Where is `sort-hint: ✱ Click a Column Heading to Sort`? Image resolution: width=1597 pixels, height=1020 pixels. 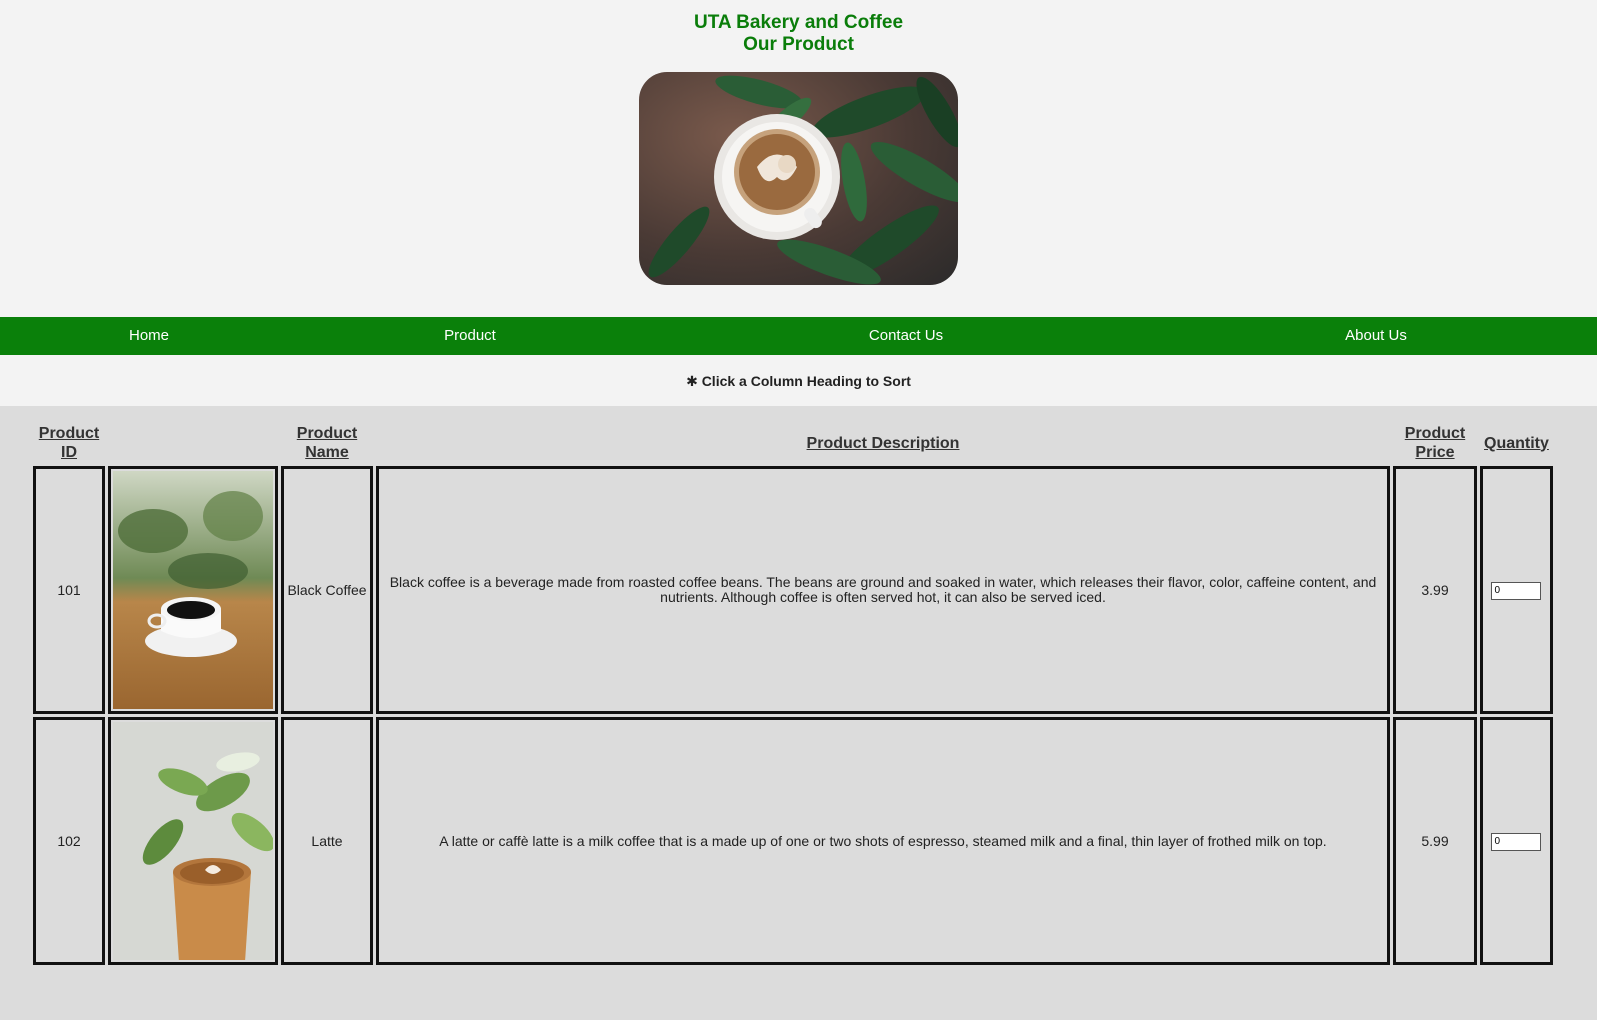 sort-hint: ✱ Click a Column Heading to Sort is located at coordinates (798, 380).